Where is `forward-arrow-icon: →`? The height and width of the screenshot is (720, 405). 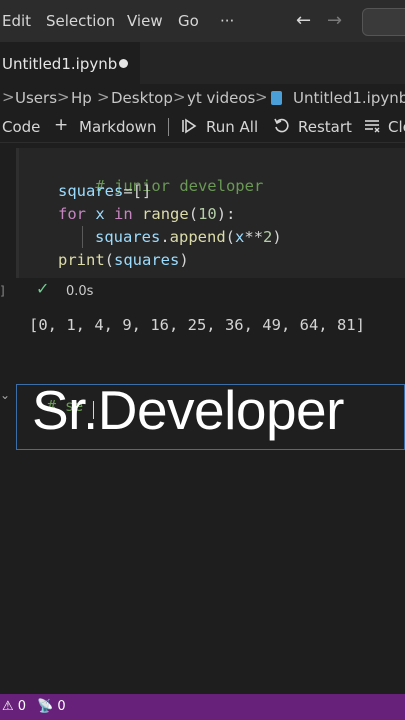 forward-arrow-icon: → is located at coordinates (334, 20).